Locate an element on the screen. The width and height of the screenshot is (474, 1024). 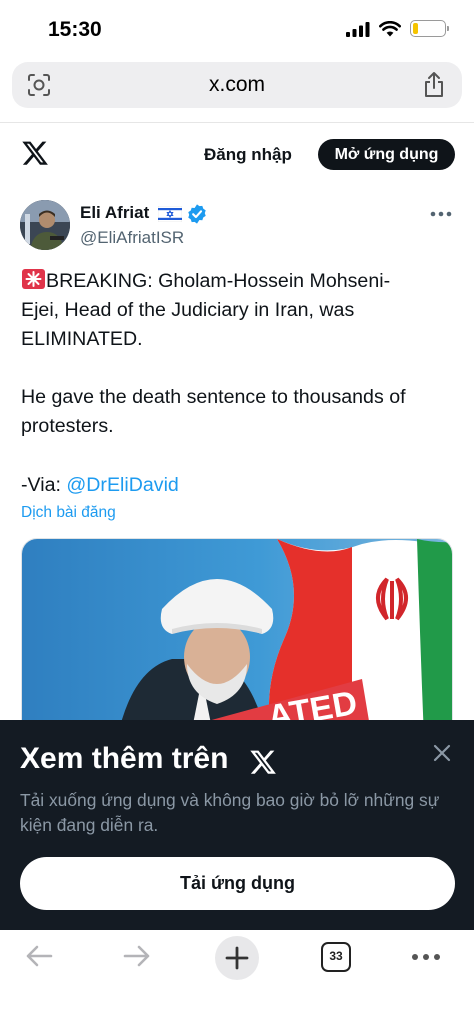
via-prefix: -Via: is located at coordinates (44, 485).